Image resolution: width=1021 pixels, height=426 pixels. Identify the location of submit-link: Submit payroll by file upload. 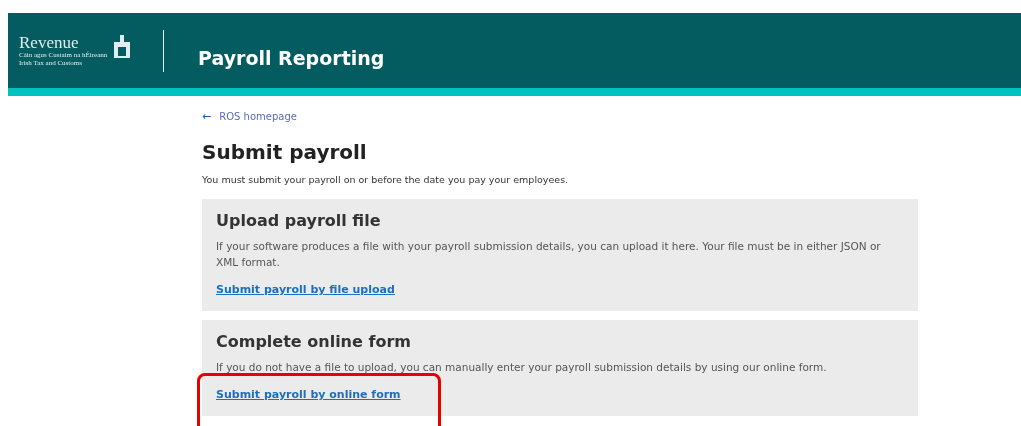
(305, 289).